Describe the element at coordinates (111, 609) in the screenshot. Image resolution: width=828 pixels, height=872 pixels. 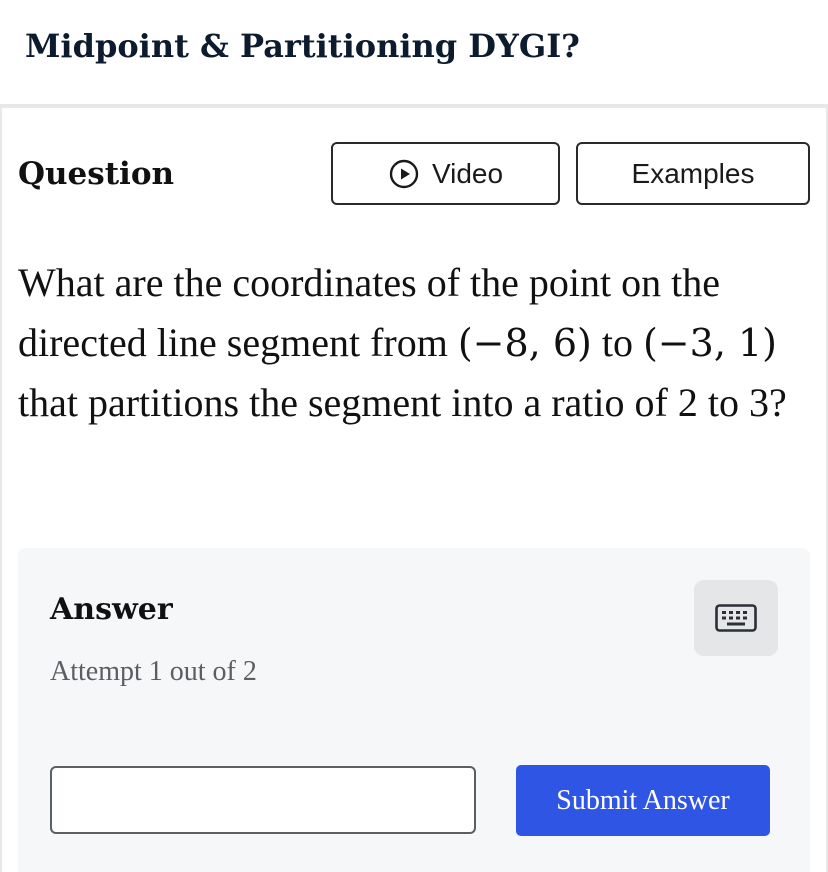
I see `answer-heading: Answer` at that location.